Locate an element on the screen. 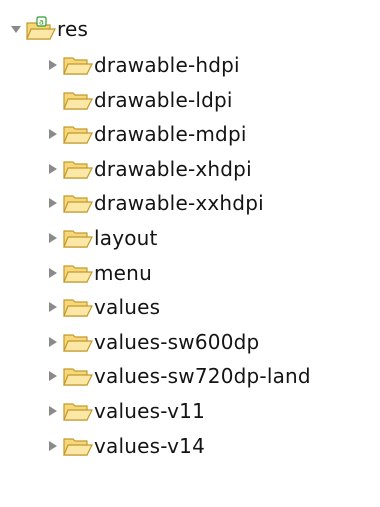  svg-text: a is located at coordinates (41, 22).